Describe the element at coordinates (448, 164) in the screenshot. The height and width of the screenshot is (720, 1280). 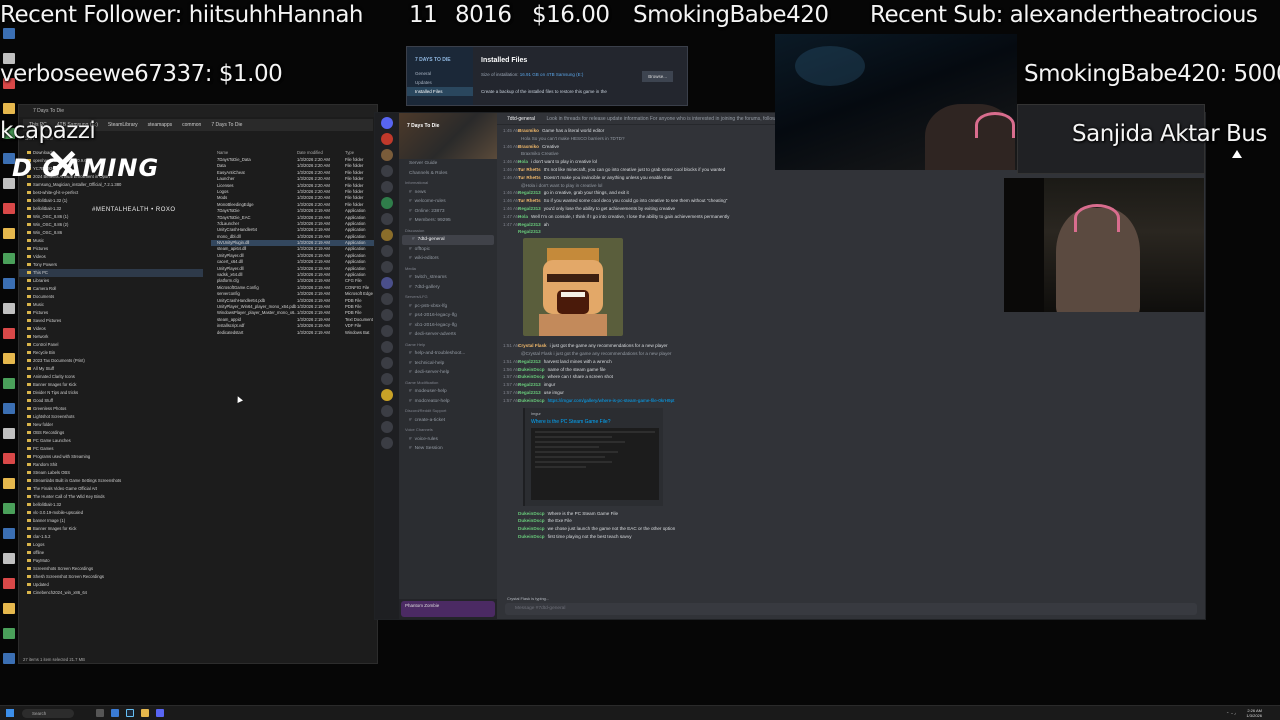
I see `channel-item: Server Guide` at that location.